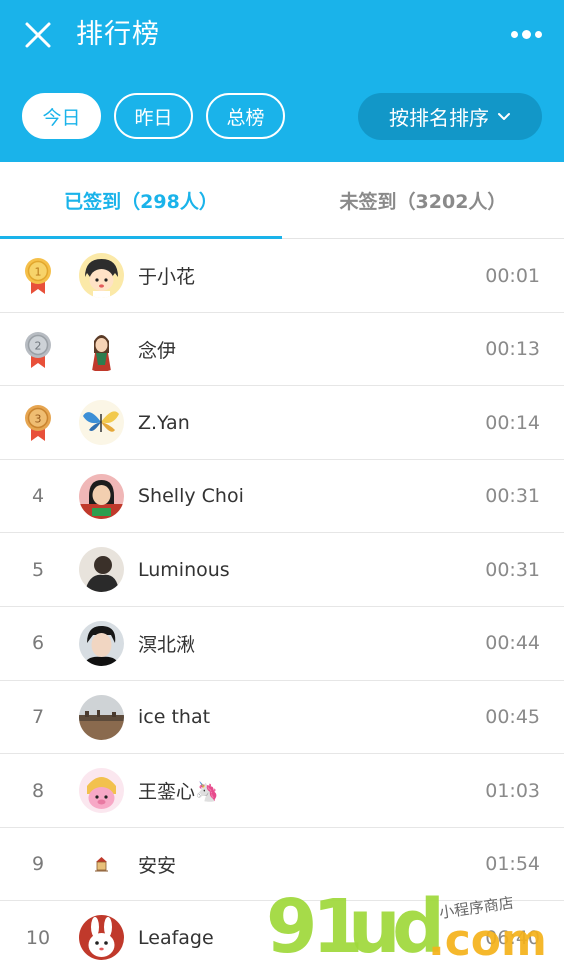  I want to click on sign-in-time: 01:03, so click(512, 790).